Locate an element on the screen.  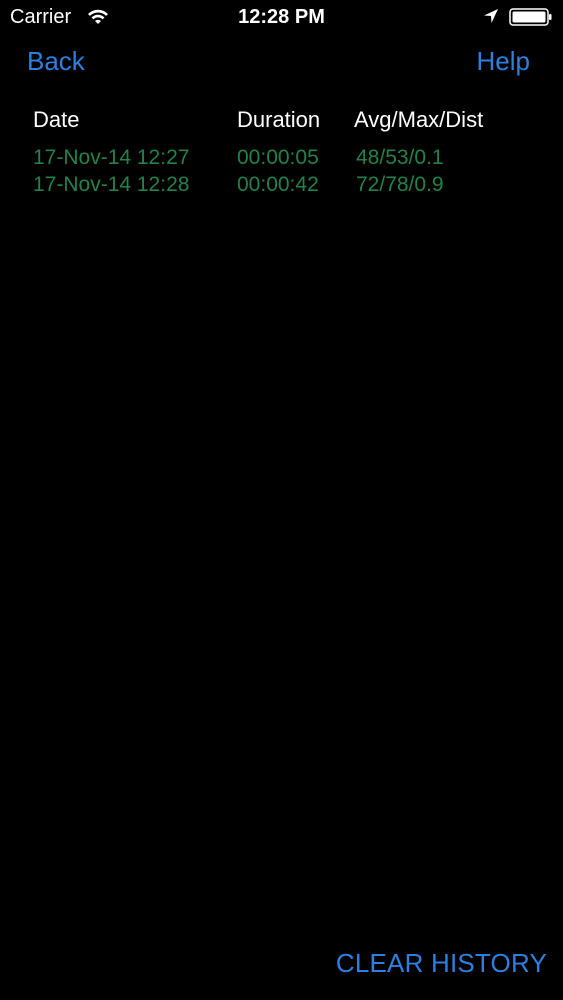
column-header-date: Date is located at coordinates (56, 119).